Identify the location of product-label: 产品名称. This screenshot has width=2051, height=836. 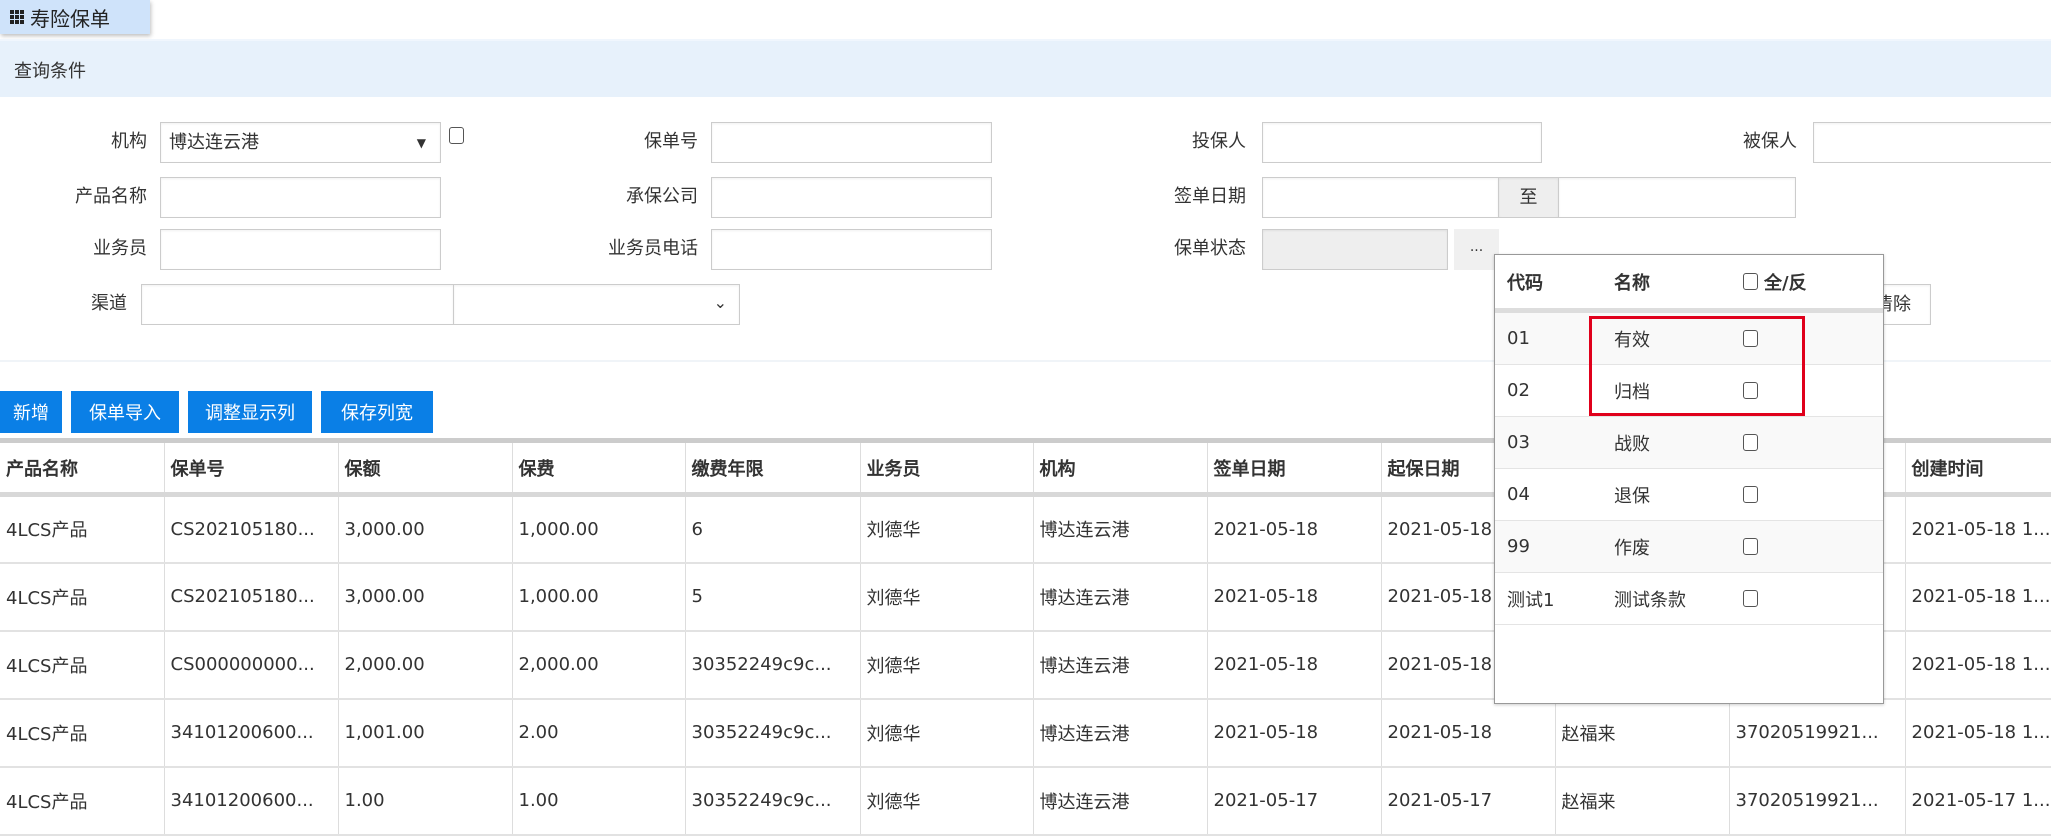
(111, 196).